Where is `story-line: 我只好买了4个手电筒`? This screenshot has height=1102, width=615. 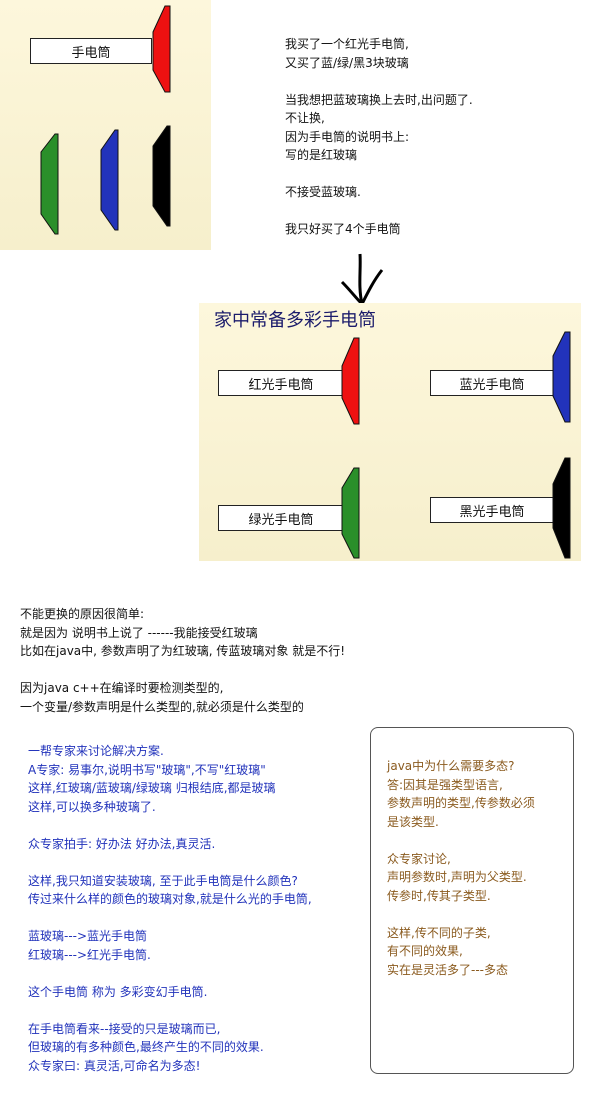
story-line: 我只好买了4个手电筒 is located at coordinates (343, 229).